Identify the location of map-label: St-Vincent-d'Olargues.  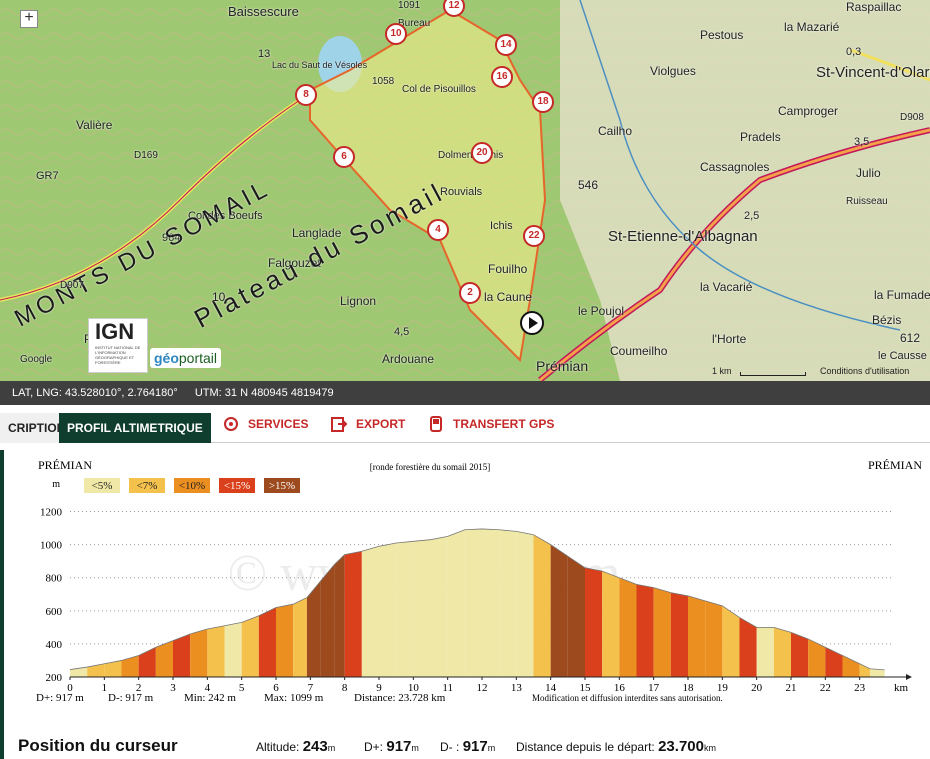
(873, 72).